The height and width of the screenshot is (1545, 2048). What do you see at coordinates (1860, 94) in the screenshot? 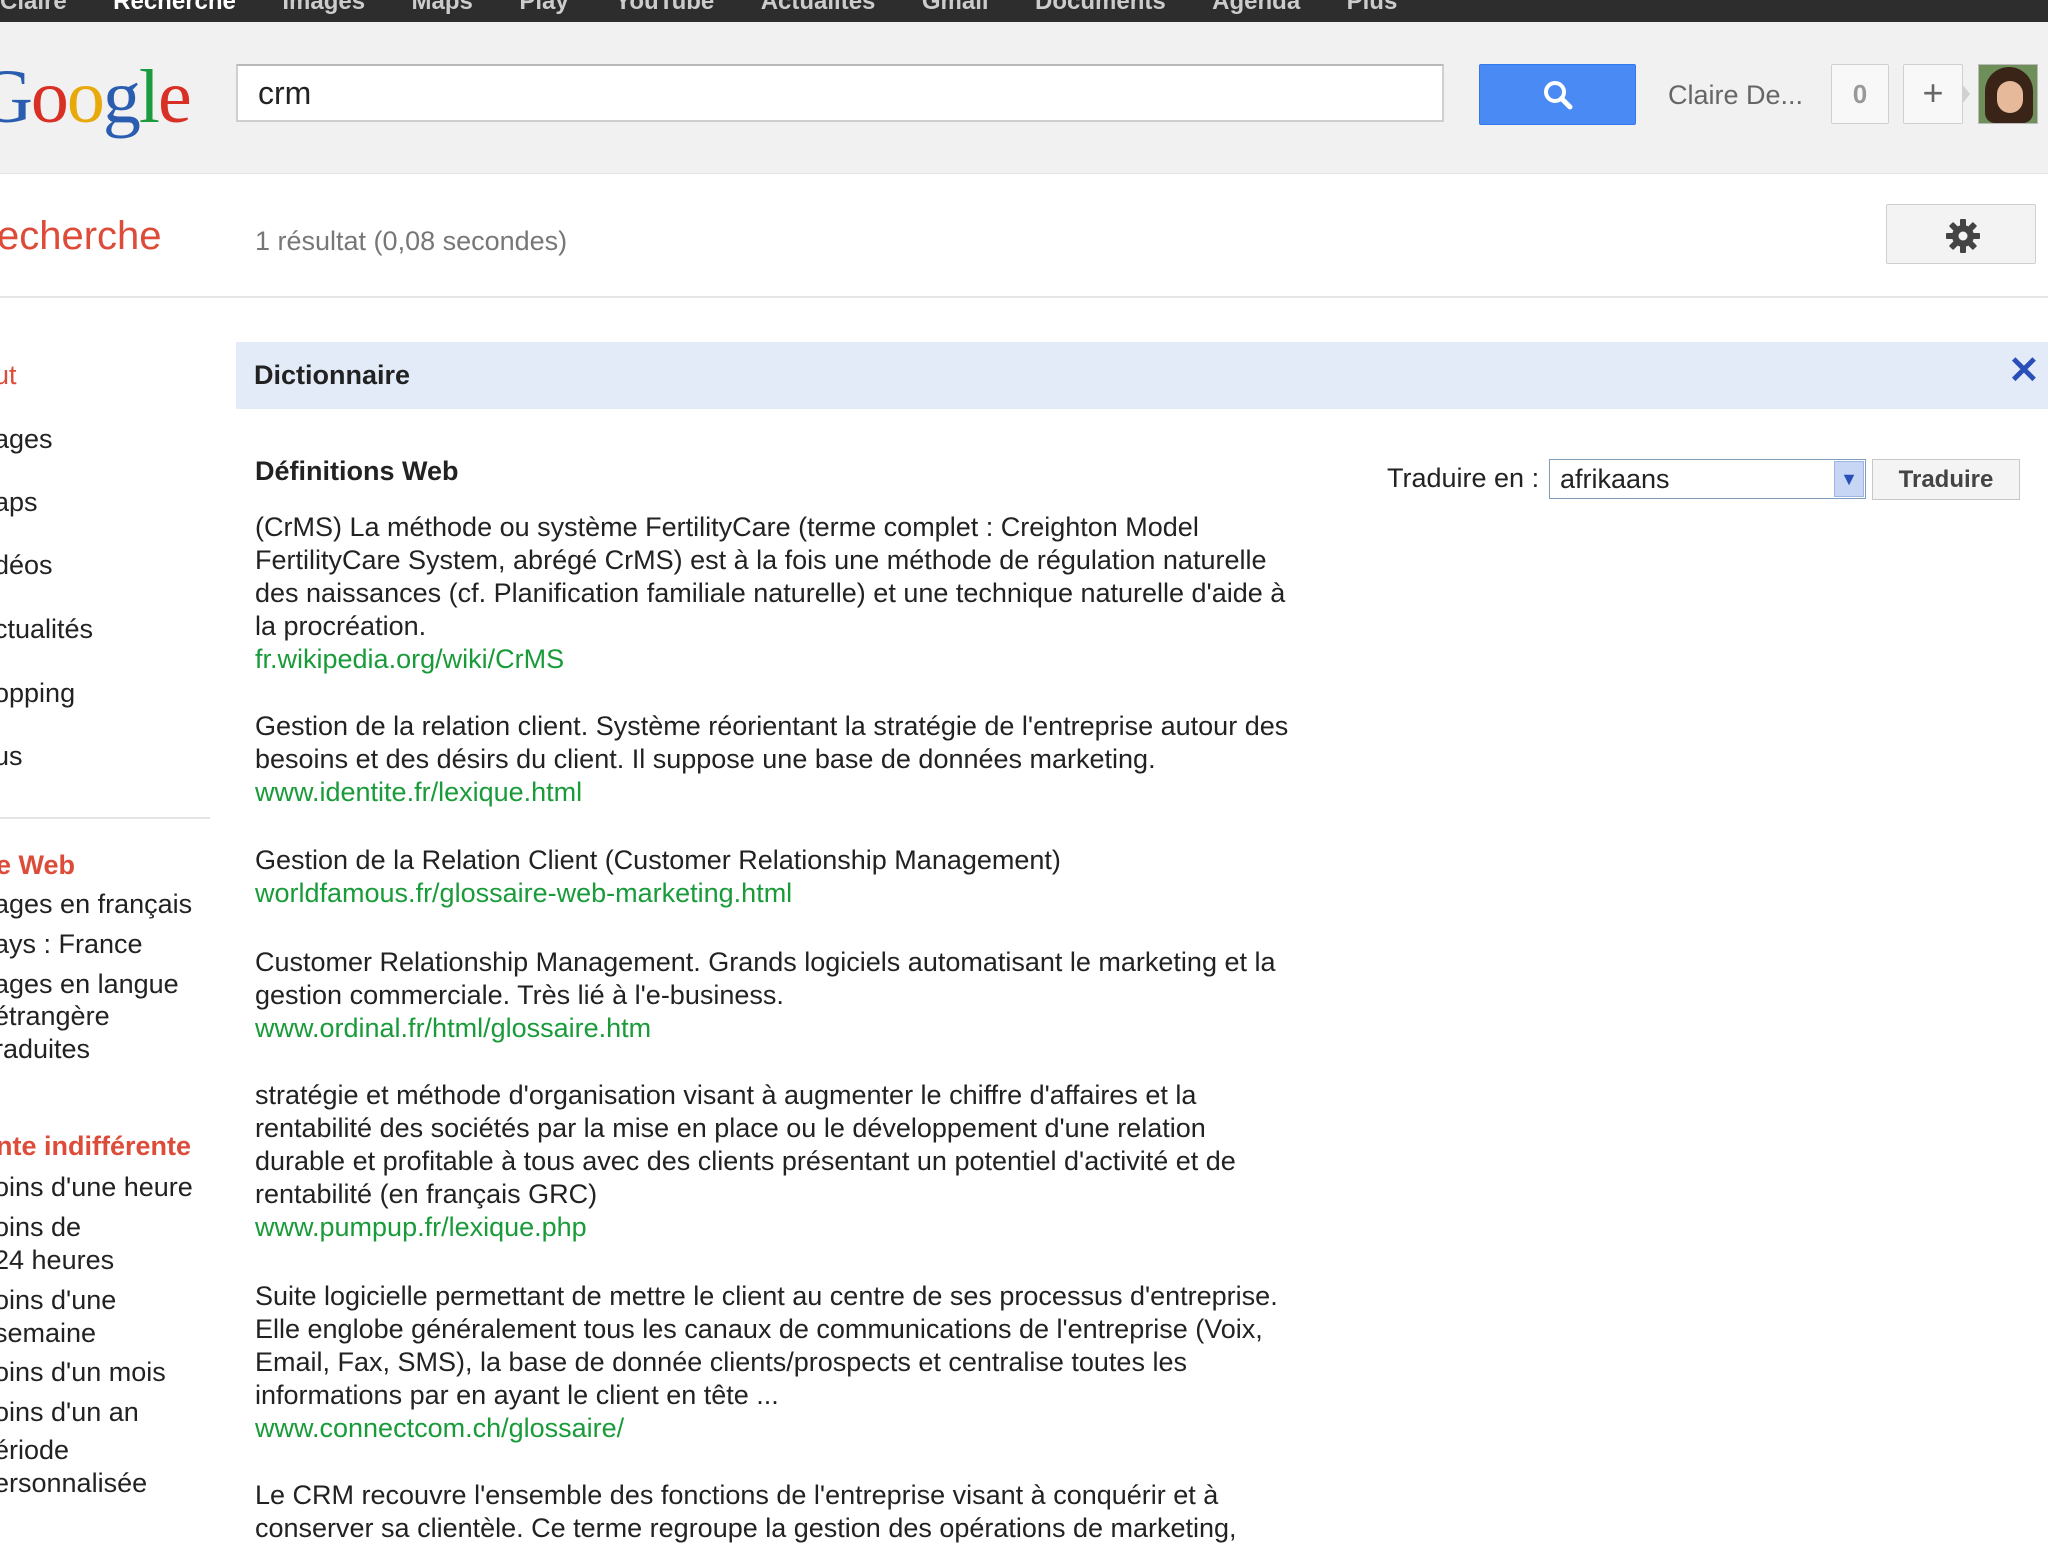
I see `notification-count-button: 0` at bounding box center [1860, 94].